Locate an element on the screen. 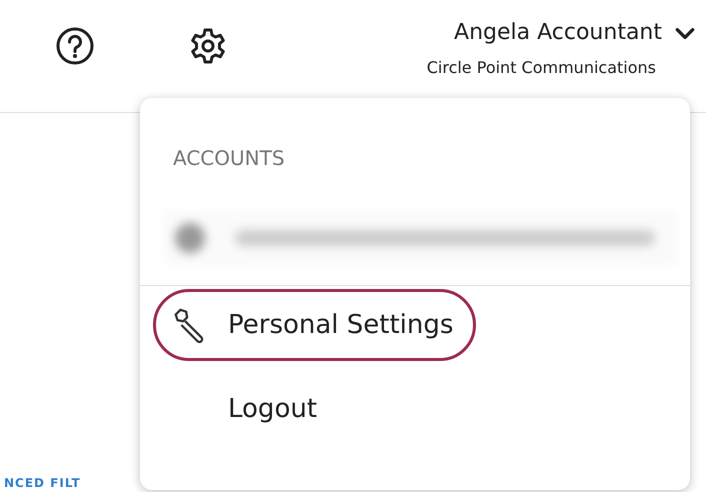 This screenshot has height=492, width=706. user-name: Angela Accountant is located at coordinates (558, 33).